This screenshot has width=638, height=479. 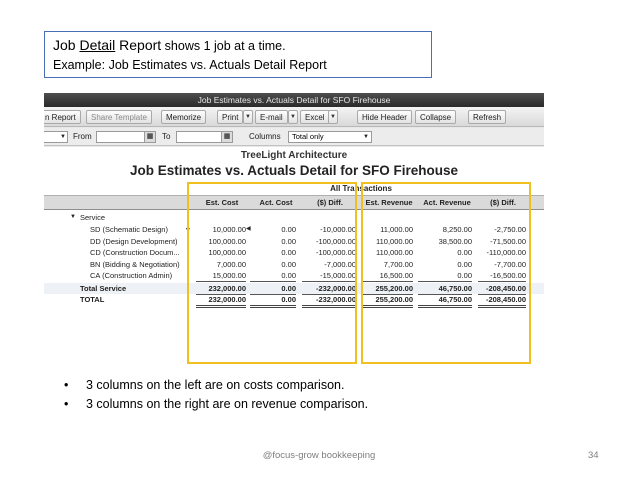 What do you see at coordinates (384, 117) in the screenshot?
I see `hide-header-button: Hide Header` at bounding box center [384, 117].